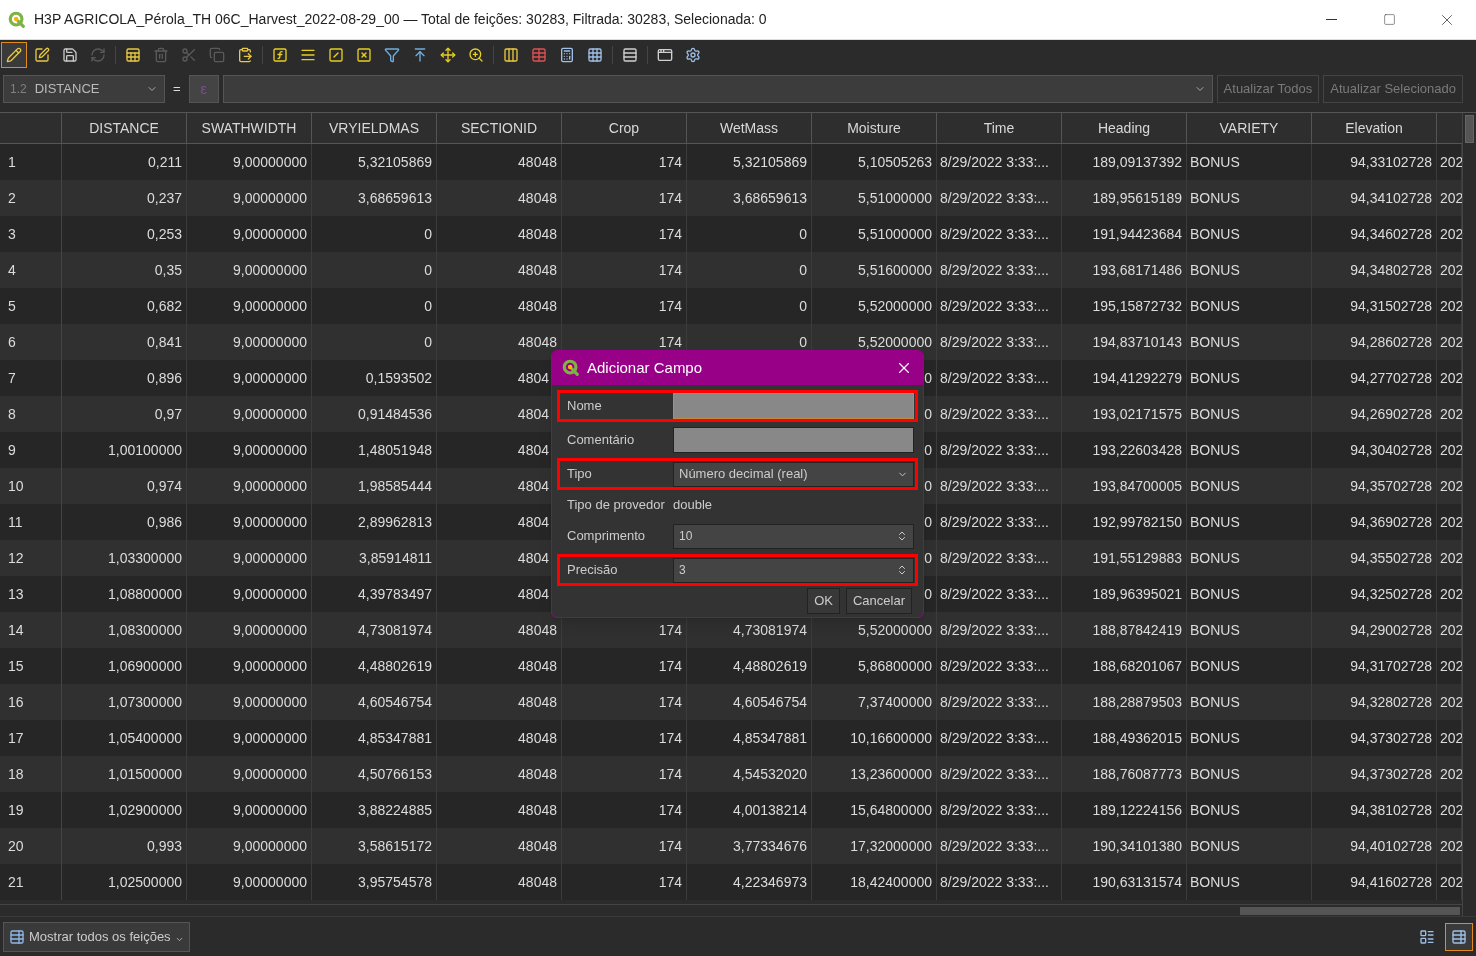  What do you see at coordinates (1391, 846) in the screenshot?
I see `table-cell-text: 94,40102728` at bounding box center [1391, 846].